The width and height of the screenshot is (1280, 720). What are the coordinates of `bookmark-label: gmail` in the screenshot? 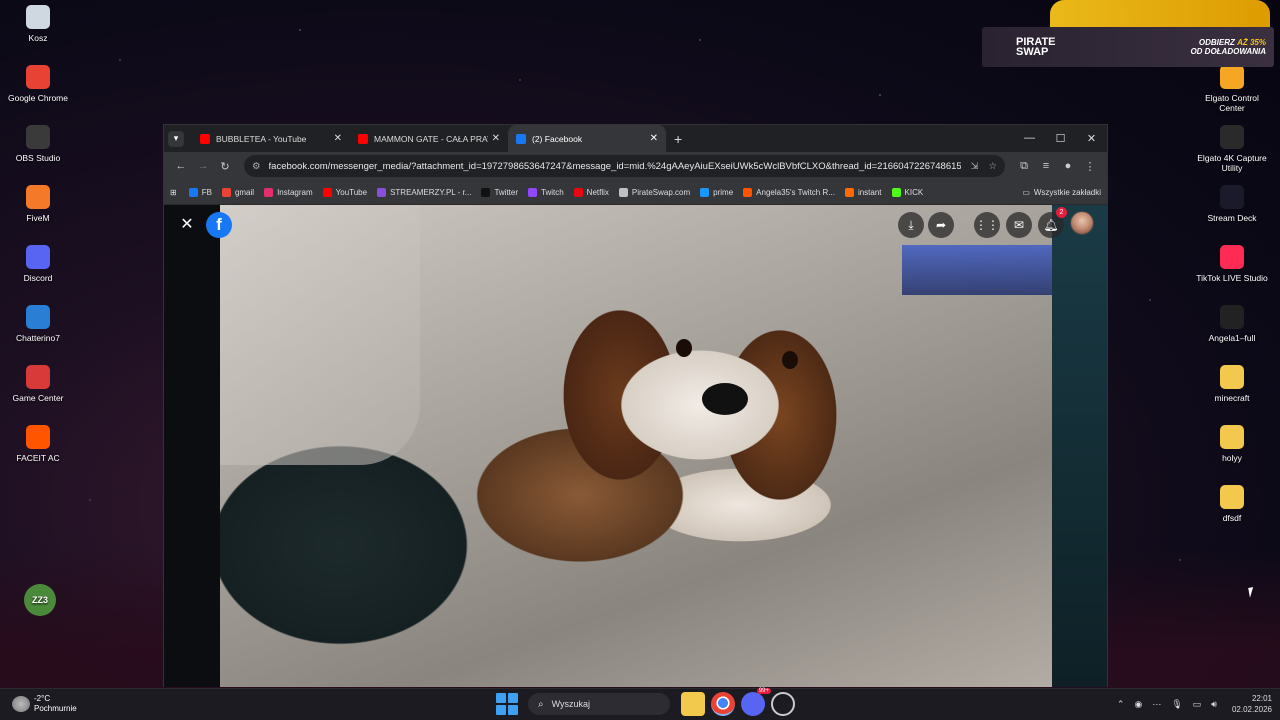 It's located at (244, 192).